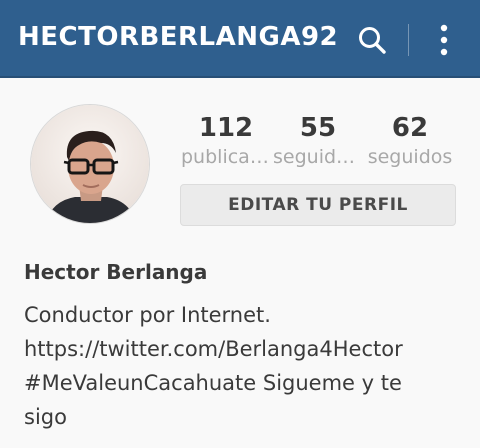 This screenshot has width=480, height=448. Describe the element at coordinates (178, 37) in the screenshot. I see `profile-username: HECTORBERLANGA92` at that location.